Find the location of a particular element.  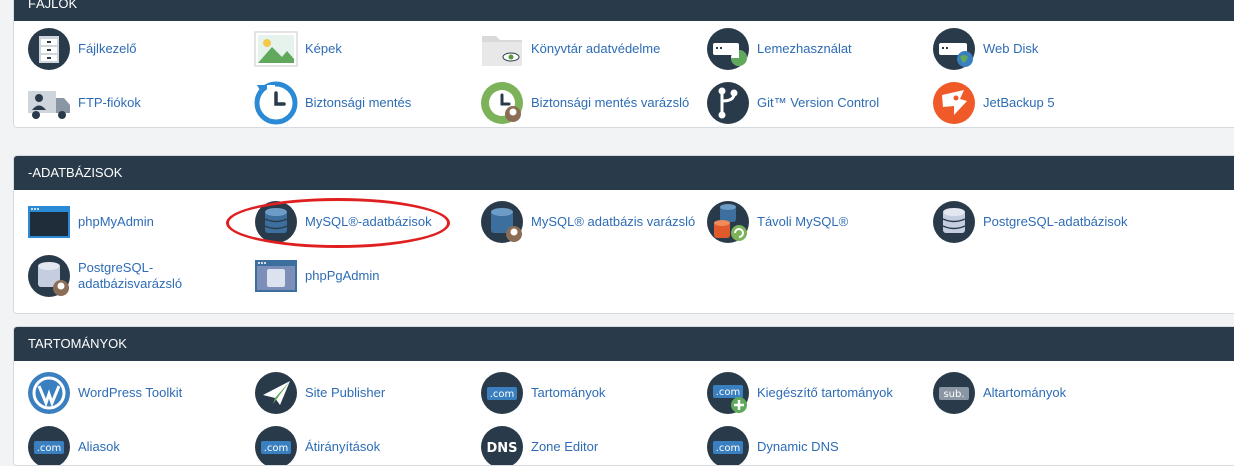

svg-text: DNS is located at coordinates (501, 448).